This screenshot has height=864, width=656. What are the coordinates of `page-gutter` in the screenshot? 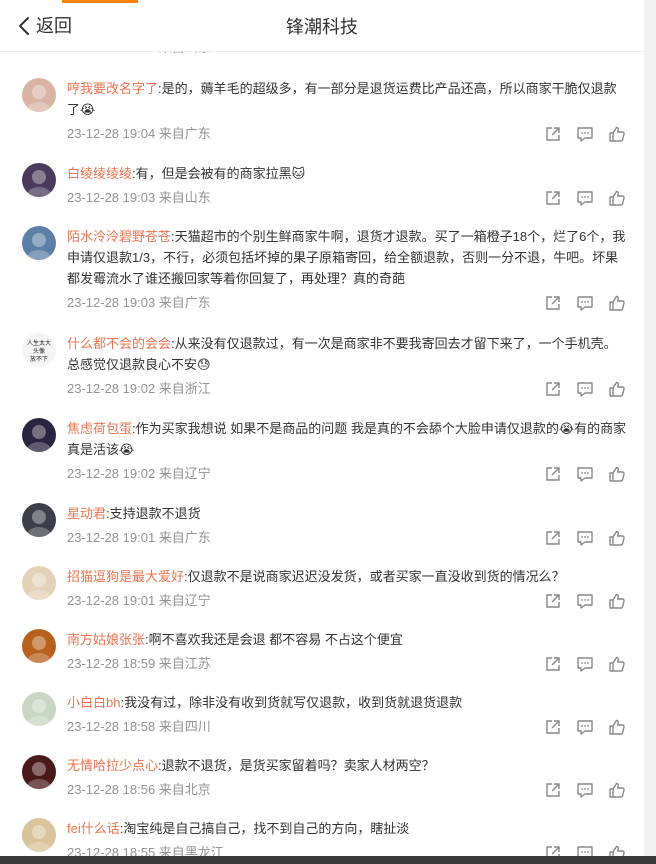 It's located at (650, 432).